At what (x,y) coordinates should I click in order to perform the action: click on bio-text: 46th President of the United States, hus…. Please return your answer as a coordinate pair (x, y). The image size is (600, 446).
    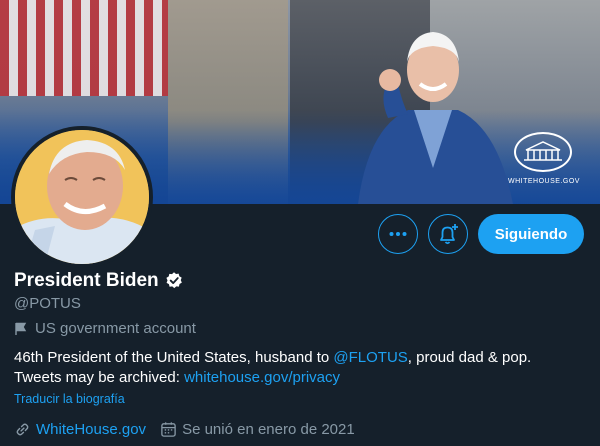
    Looking at the image, I should click on (174, 357).